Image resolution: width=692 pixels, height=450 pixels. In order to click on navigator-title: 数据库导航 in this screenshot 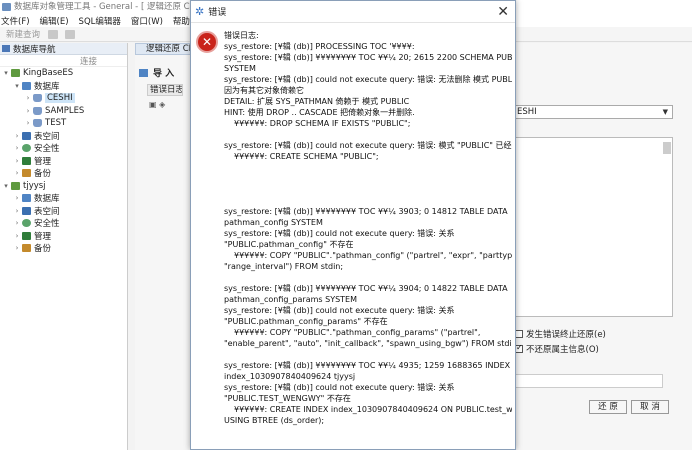, I will do `click(34, 49)`.